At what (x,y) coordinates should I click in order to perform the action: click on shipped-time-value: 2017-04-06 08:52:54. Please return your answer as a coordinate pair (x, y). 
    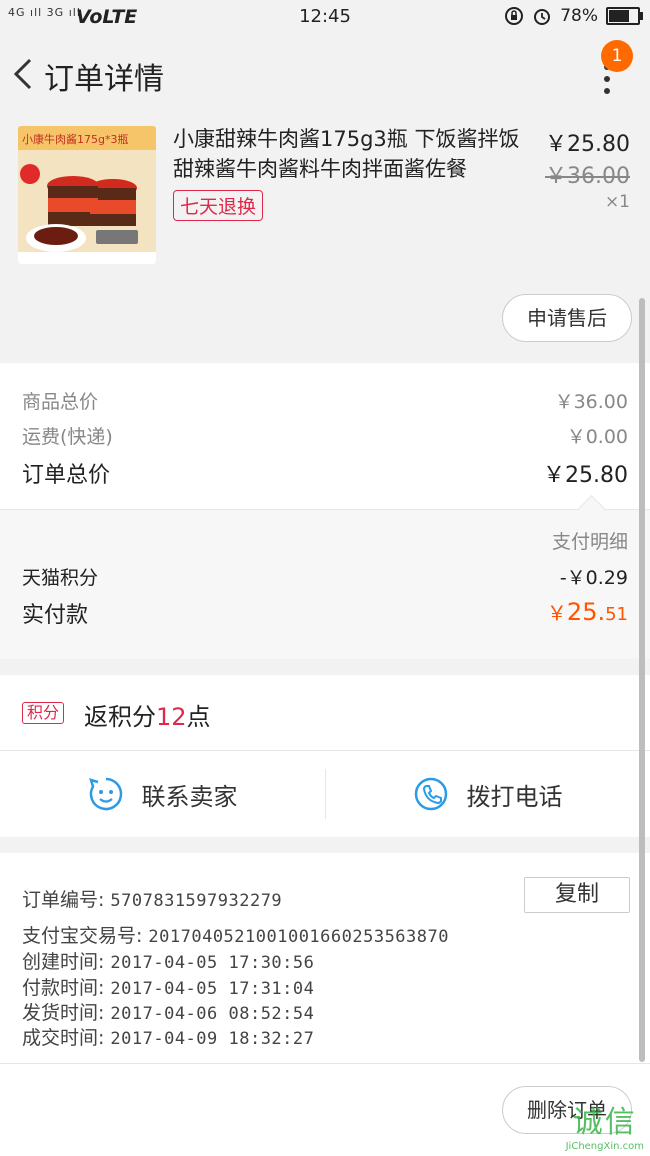
    Looking at the image, I should click on (212, 1014).